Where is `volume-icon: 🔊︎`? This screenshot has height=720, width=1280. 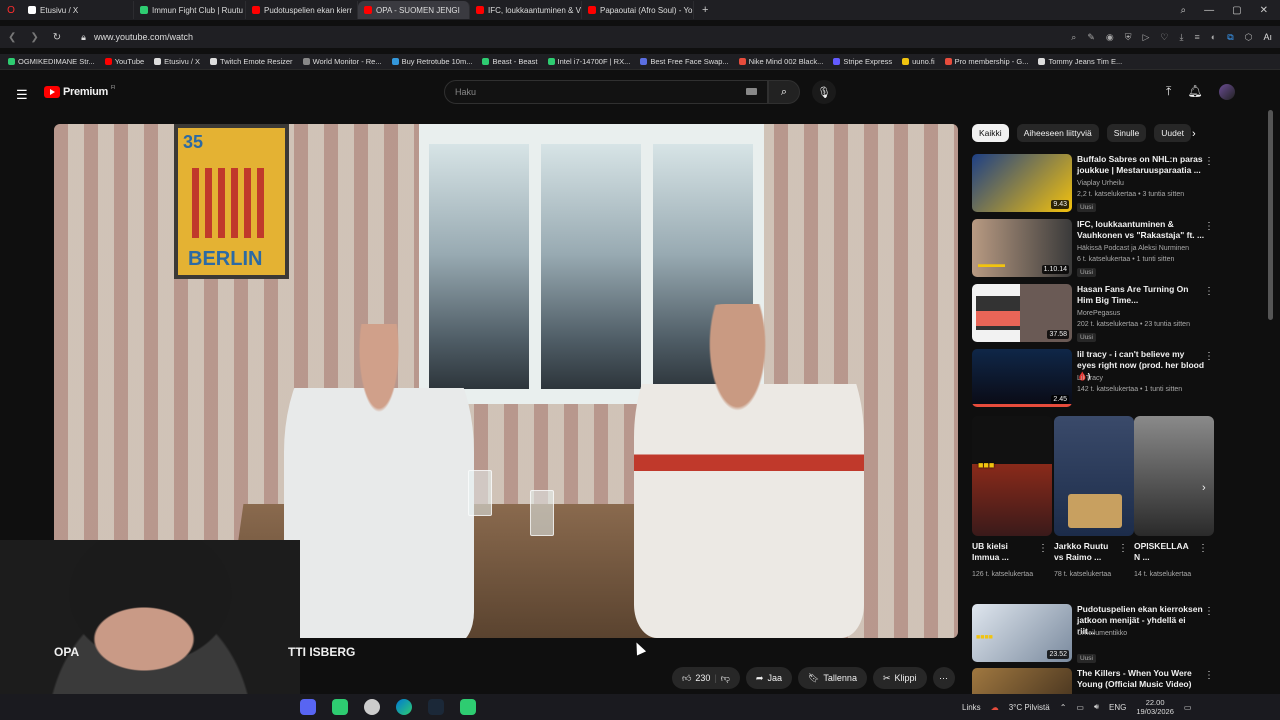
volume-icon: 🔊︎ is located at coordinates (1096, 707).